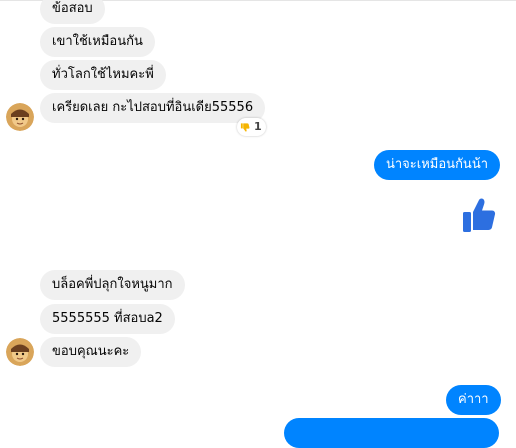 Image resolution: width=516 pixels, height=448 pixels. What do you see at coordinates (391, 433) in the screenshot?
I see `message-bubble-outgoing-partial` at bounding box center [391, 433].